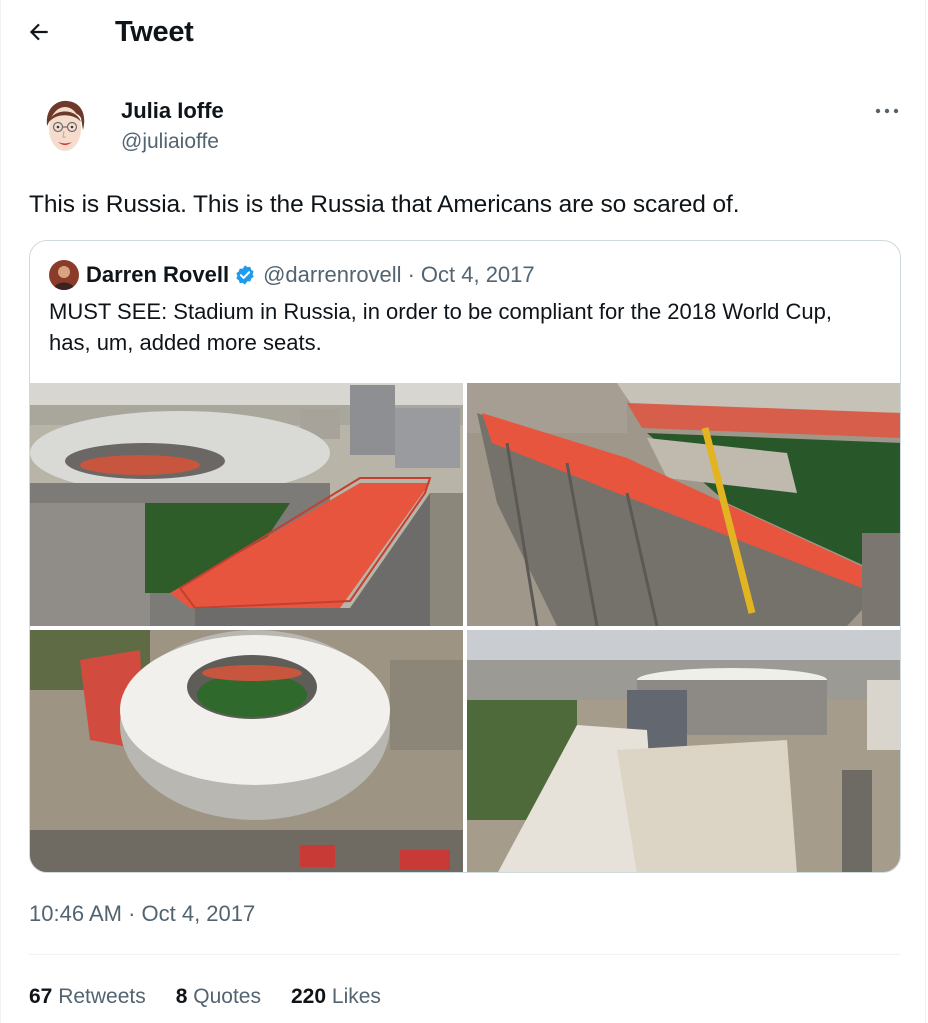 The image size is (928, 1023). Describe the element at coordinates (464, 32) in the screenshot. I see `header: Tweet` at that location.